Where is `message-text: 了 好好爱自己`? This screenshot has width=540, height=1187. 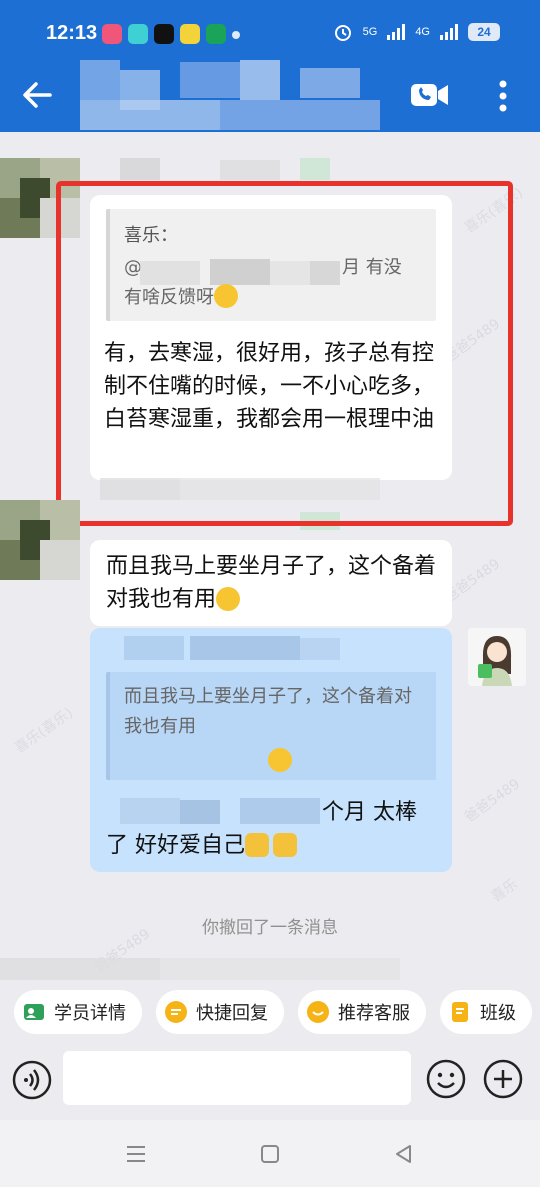 message-text: 了 好好爱自己 is located at coordinates (201, 845).